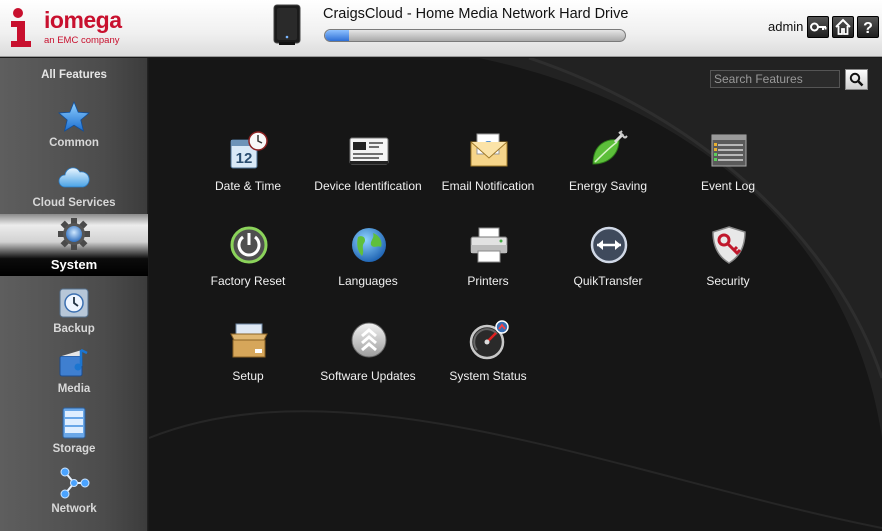 Image resolution: width=882 pixels, height=531 pixels. What do you see at coordinates (73, 362) in the screenshot?
I see `media-icon` at bounding box center [73, 362].